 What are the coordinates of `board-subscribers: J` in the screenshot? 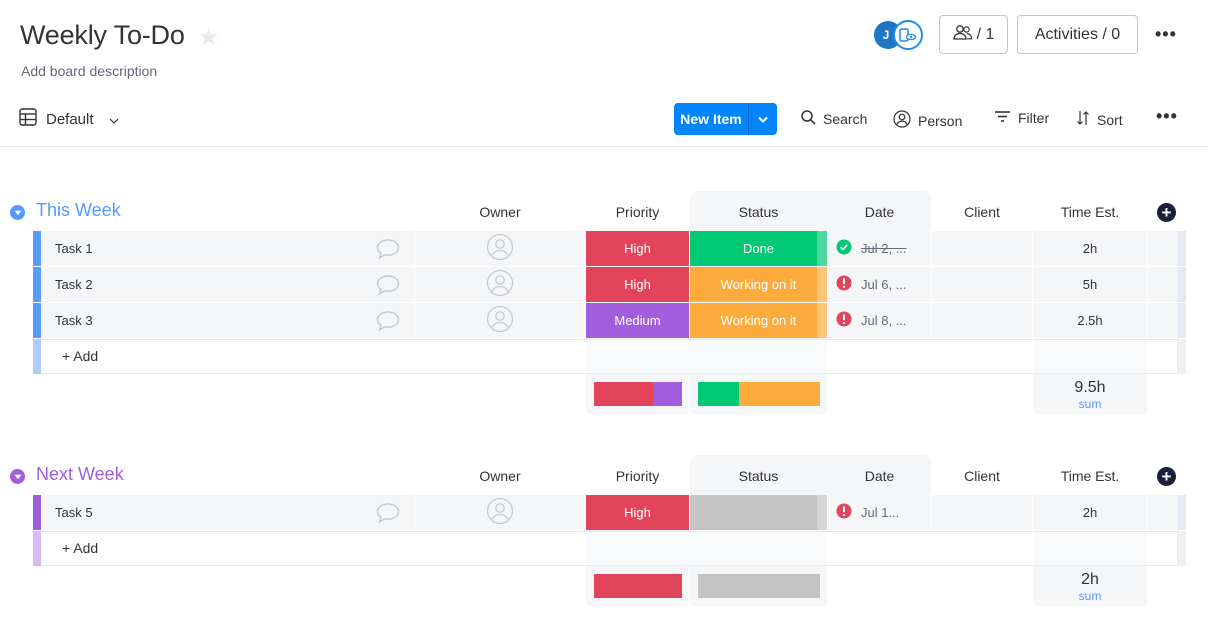 It's located at (899, 35).